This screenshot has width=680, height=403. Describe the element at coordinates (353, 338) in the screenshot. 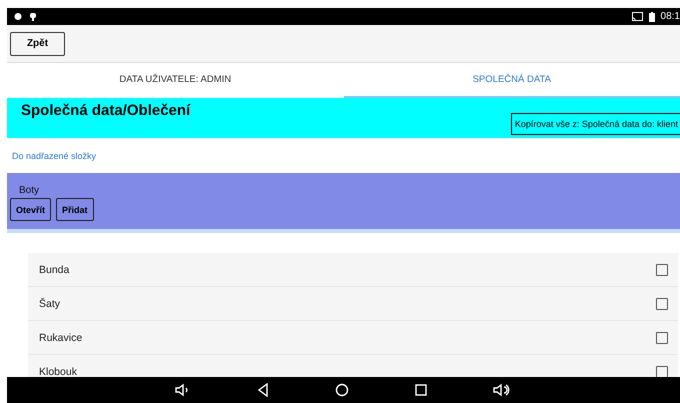

I see `list-item: Rukavice` at that location.